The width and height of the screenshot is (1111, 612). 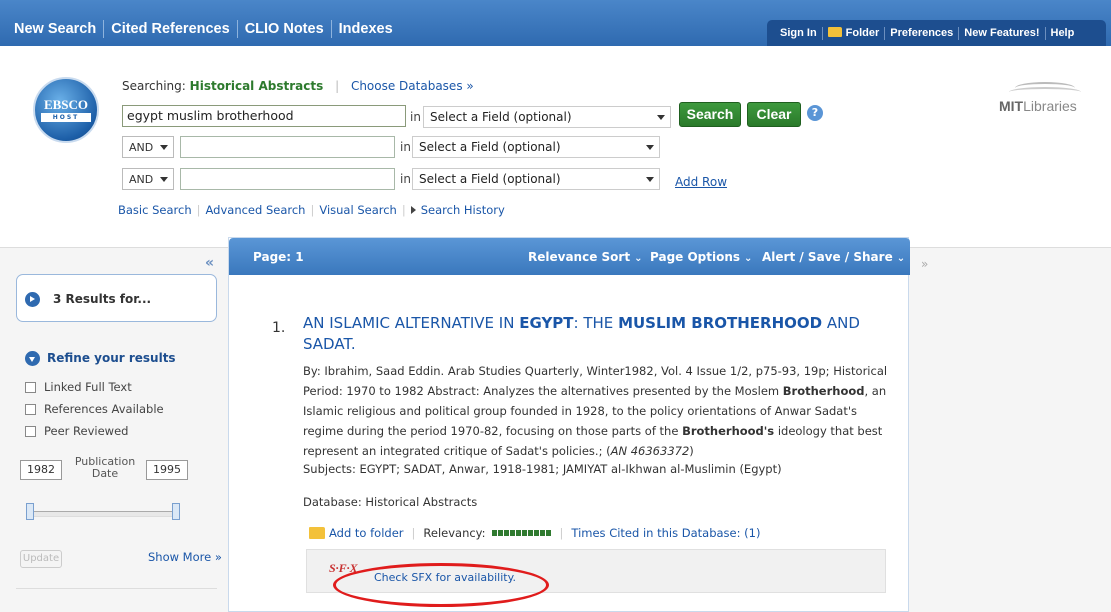 I want to click on filter-references-available: References Available, so click(x=94, y=409).